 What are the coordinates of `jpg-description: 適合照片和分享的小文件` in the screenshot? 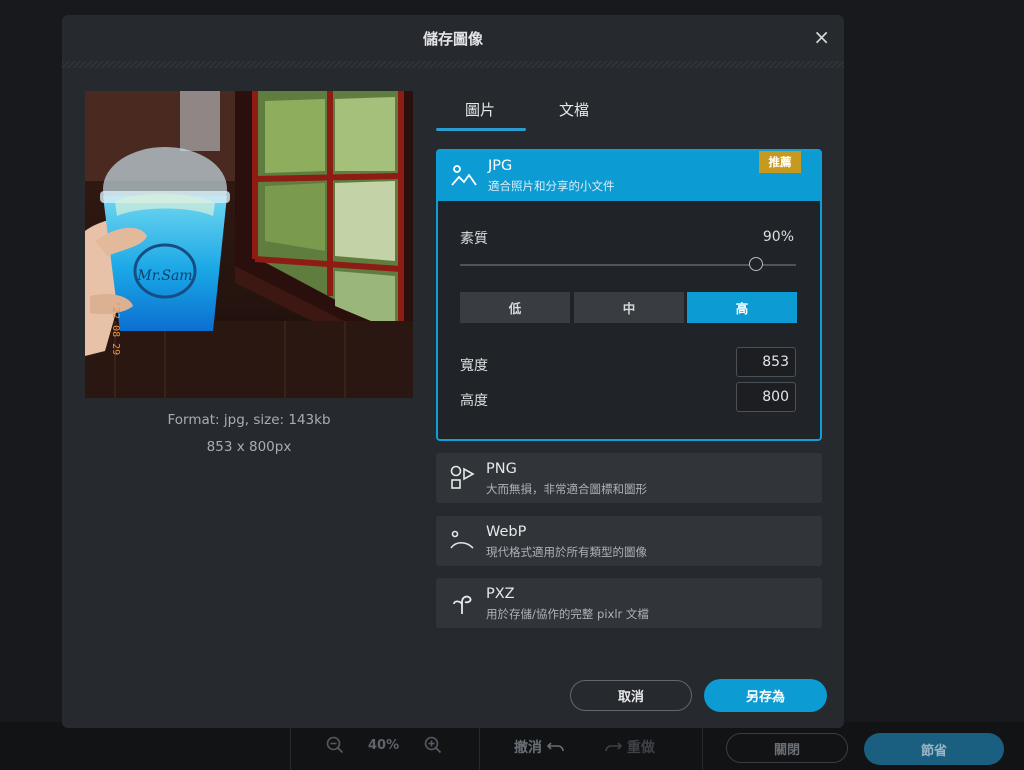 It's located at (551, 186).